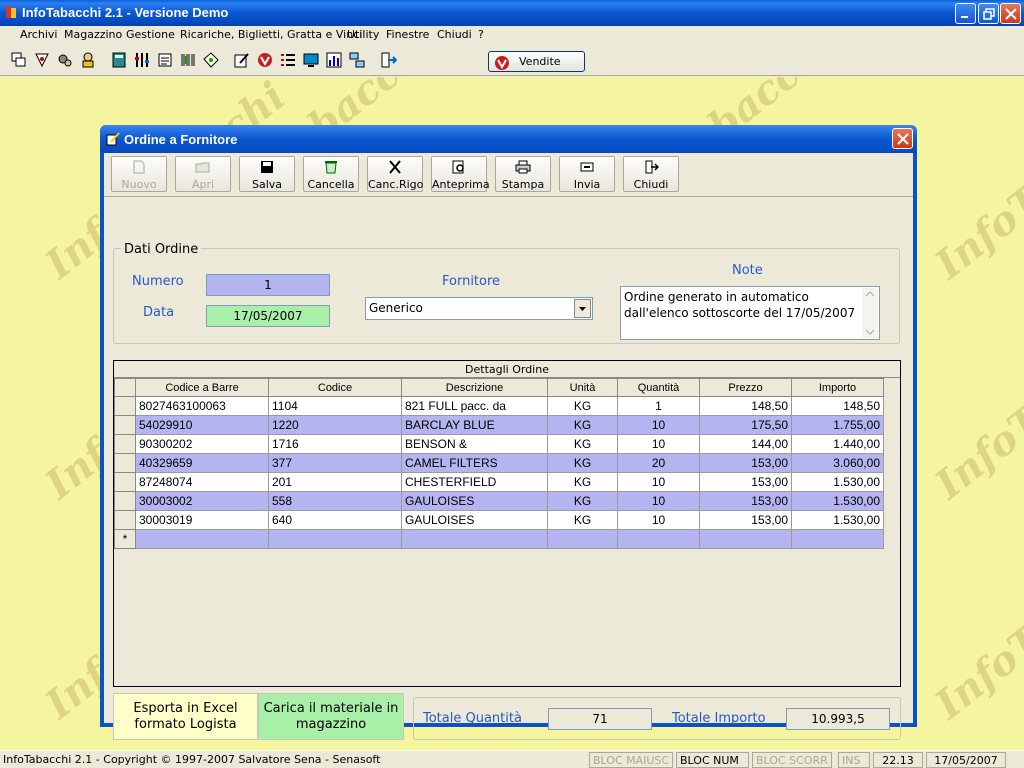 This screenshot has width=1024, height=768. What do you see at coordinates (454, 34) in the screenshot?
I see `menu-chiudi: Chiudi` at bounding box center [454, 34].